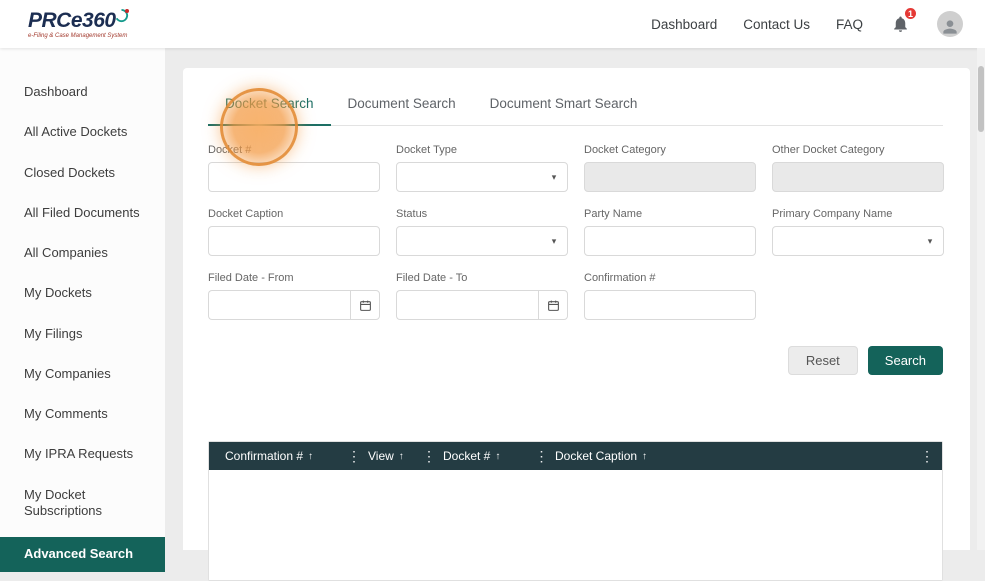 Image resolution: width=985 pixels, height=581 pixels. I want to click on field-filed-date-from: Filed Date - From, so click(294, 296).